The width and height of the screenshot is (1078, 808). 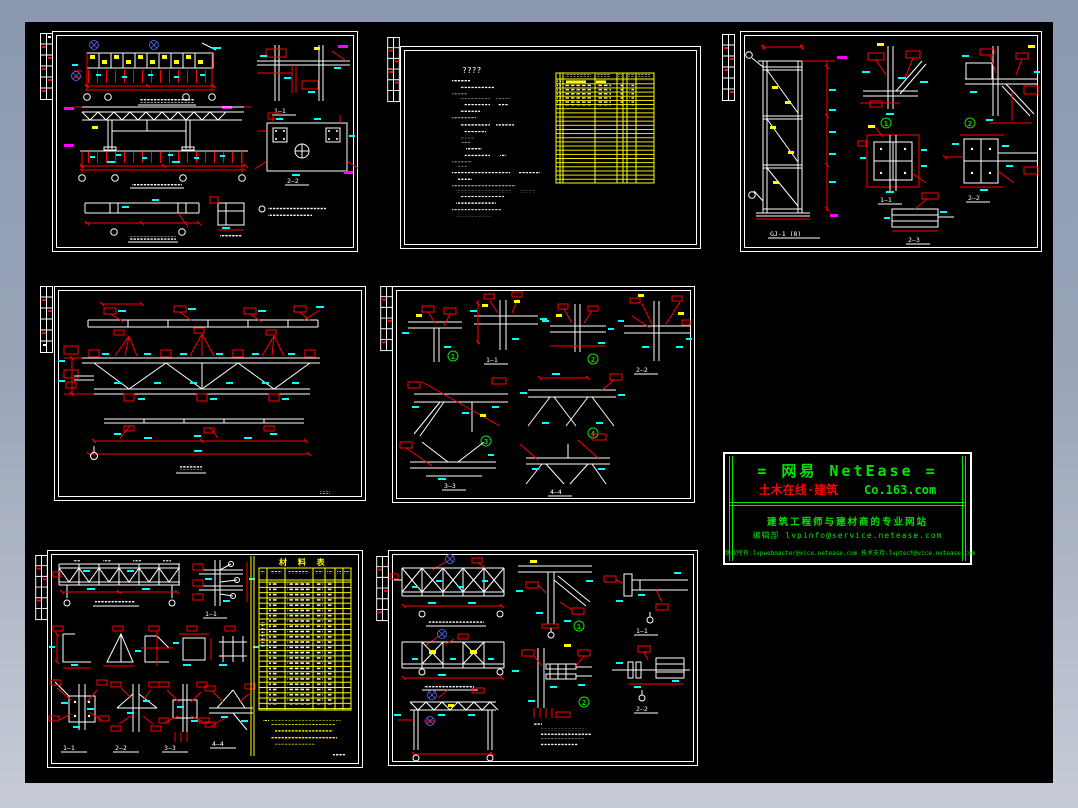 I want to click on cad-sheet-joint-details: 1 1—1 2 2—2 3 4 3—3 4—4, so click(x=543, y=394).